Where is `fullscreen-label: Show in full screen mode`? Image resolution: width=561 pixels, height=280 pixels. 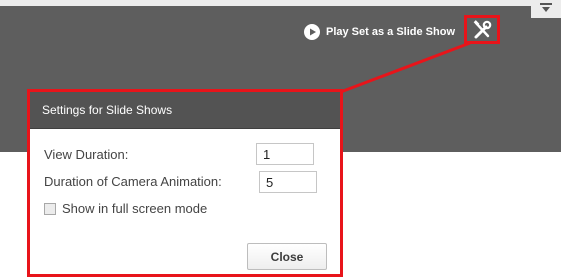 fullscreen-label: Show in full screen mode is located at coordinates (135, 208).